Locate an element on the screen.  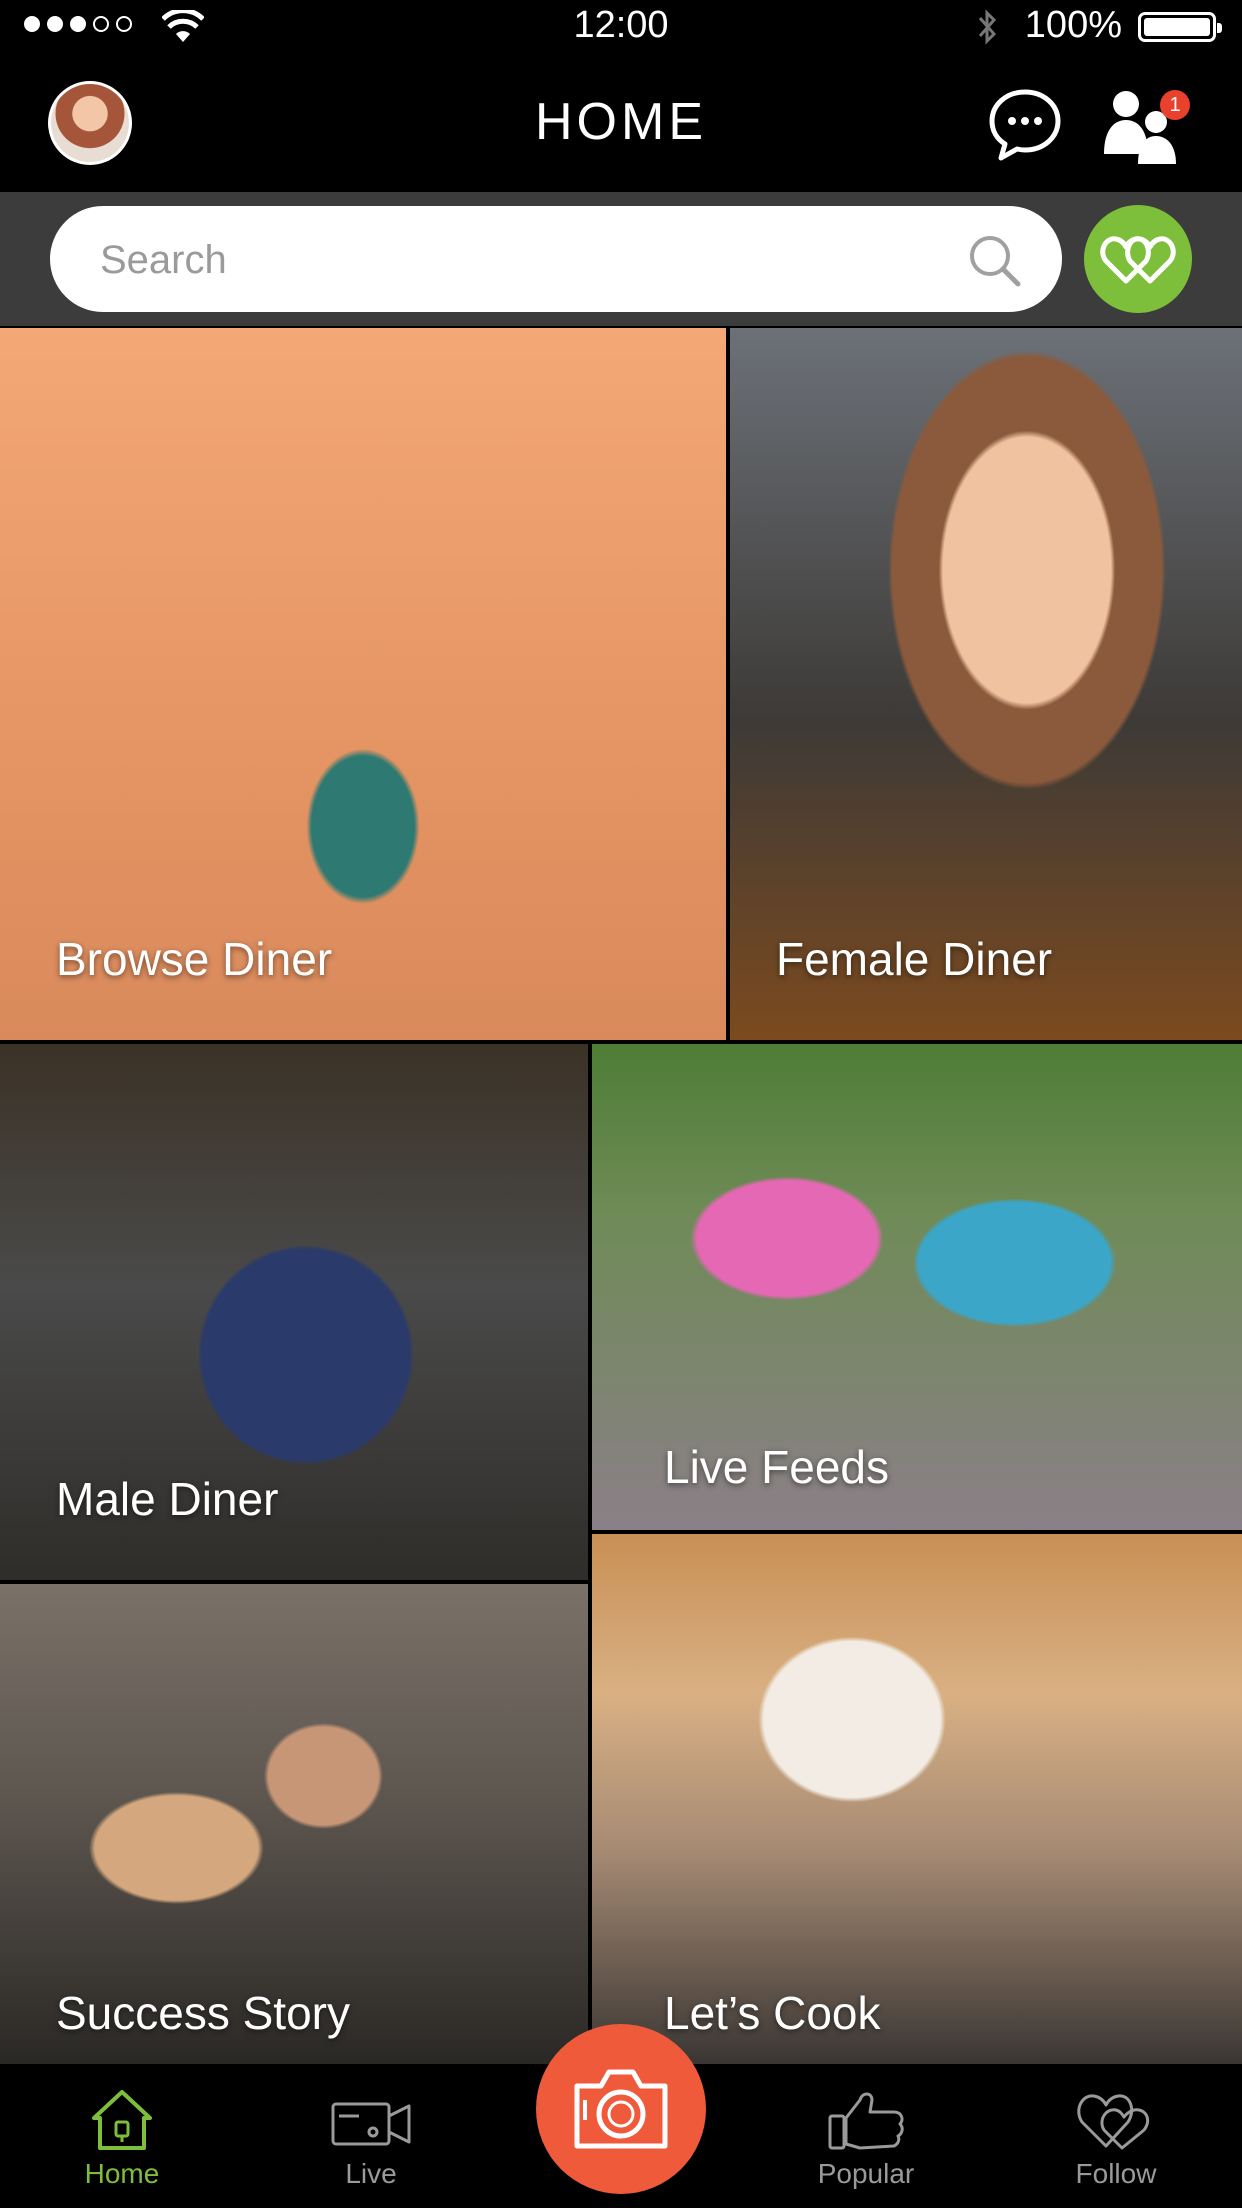
status-bar: 12:00 100% is located at coordinates (621, 27).